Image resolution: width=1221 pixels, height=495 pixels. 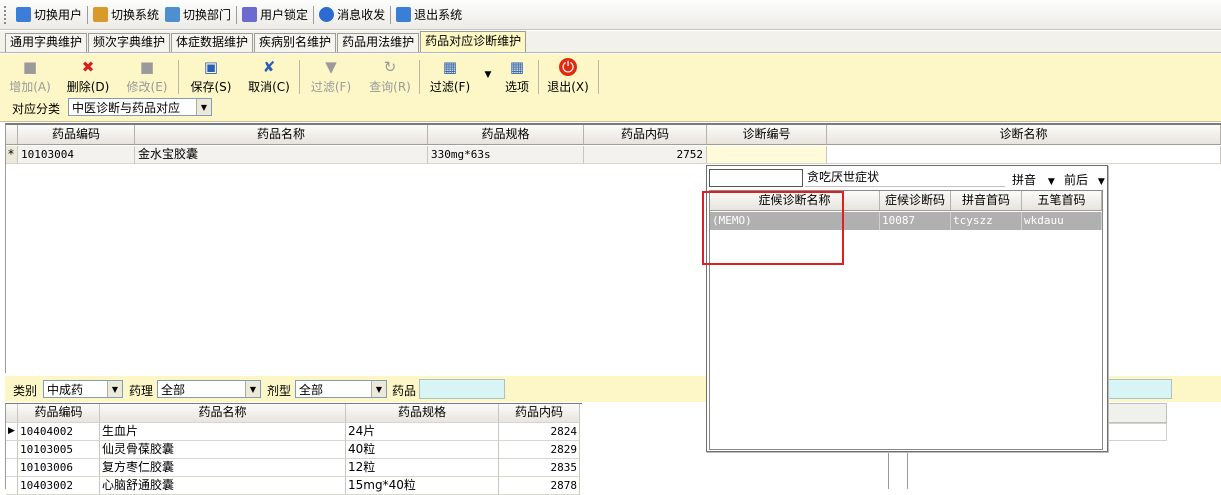 What do you see at coordinates (378, 42) in the screenshot?
I see `tab-drug-usage: 药品用法维护` at bounding box center [378, 42].